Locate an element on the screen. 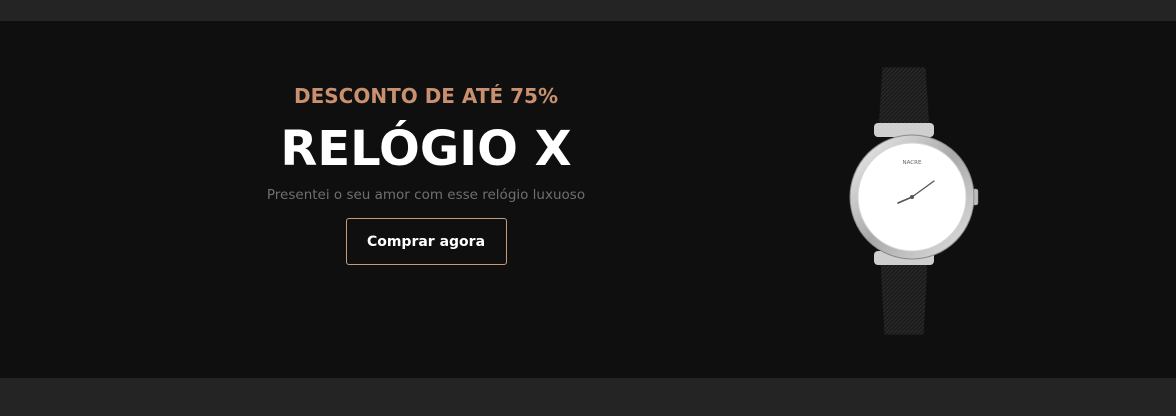  buy-now-button: Comprar agora is located at coordinates (426, 241).